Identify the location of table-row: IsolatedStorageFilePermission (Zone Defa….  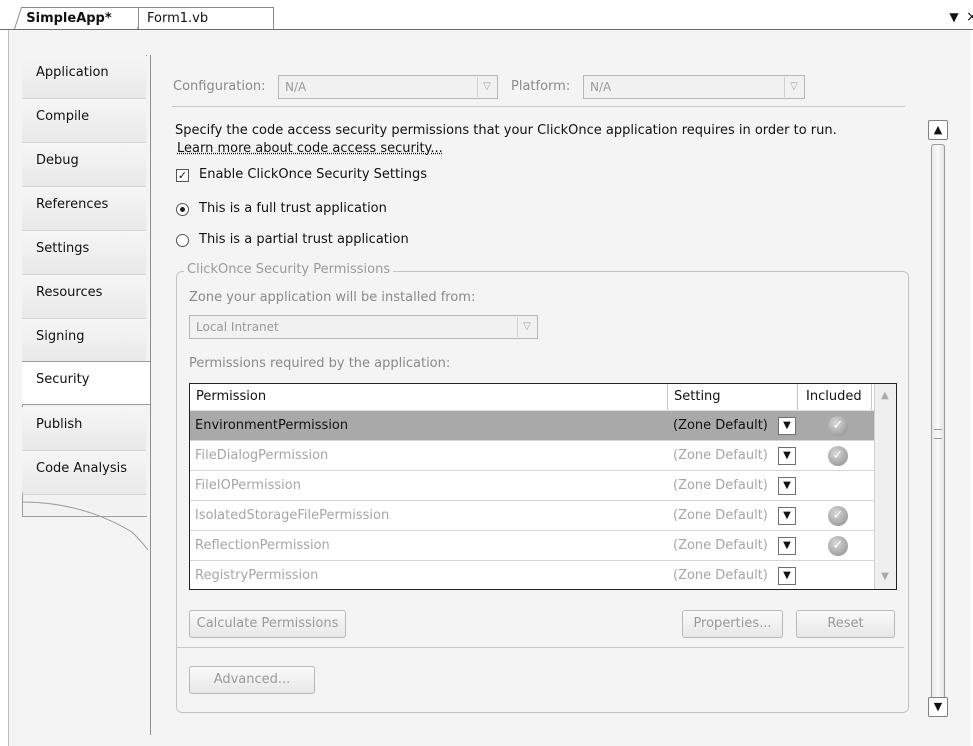
(532, 516).